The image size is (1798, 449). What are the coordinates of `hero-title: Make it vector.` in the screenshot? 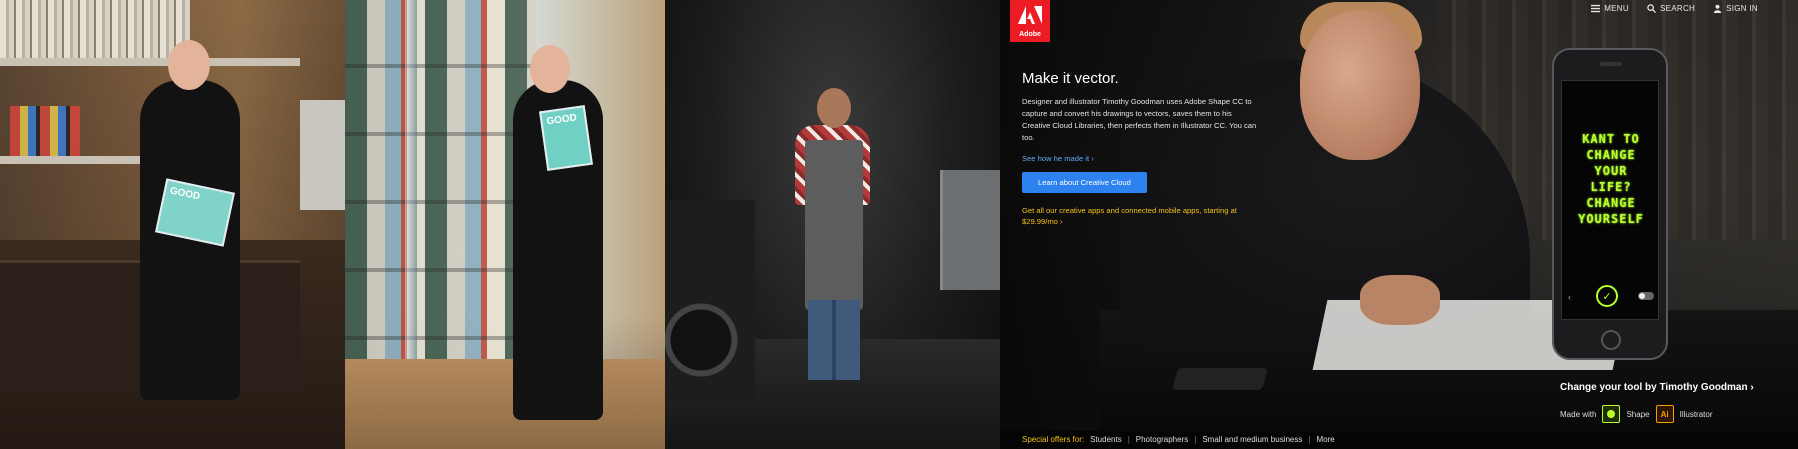 It's located at (1070, 78).